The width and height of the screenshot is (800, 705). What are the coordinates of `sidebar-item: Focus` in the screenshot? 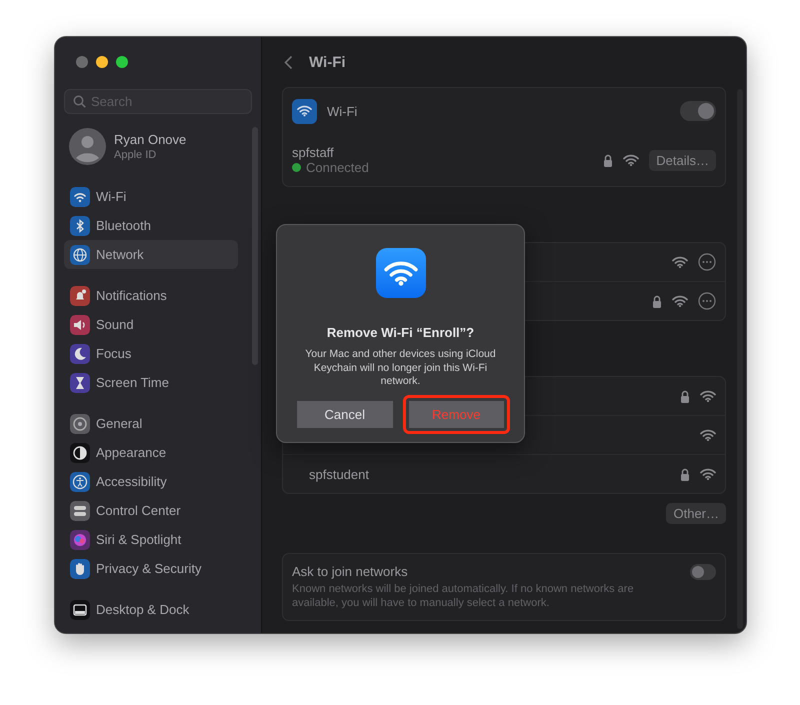 It's located at (151, 353).